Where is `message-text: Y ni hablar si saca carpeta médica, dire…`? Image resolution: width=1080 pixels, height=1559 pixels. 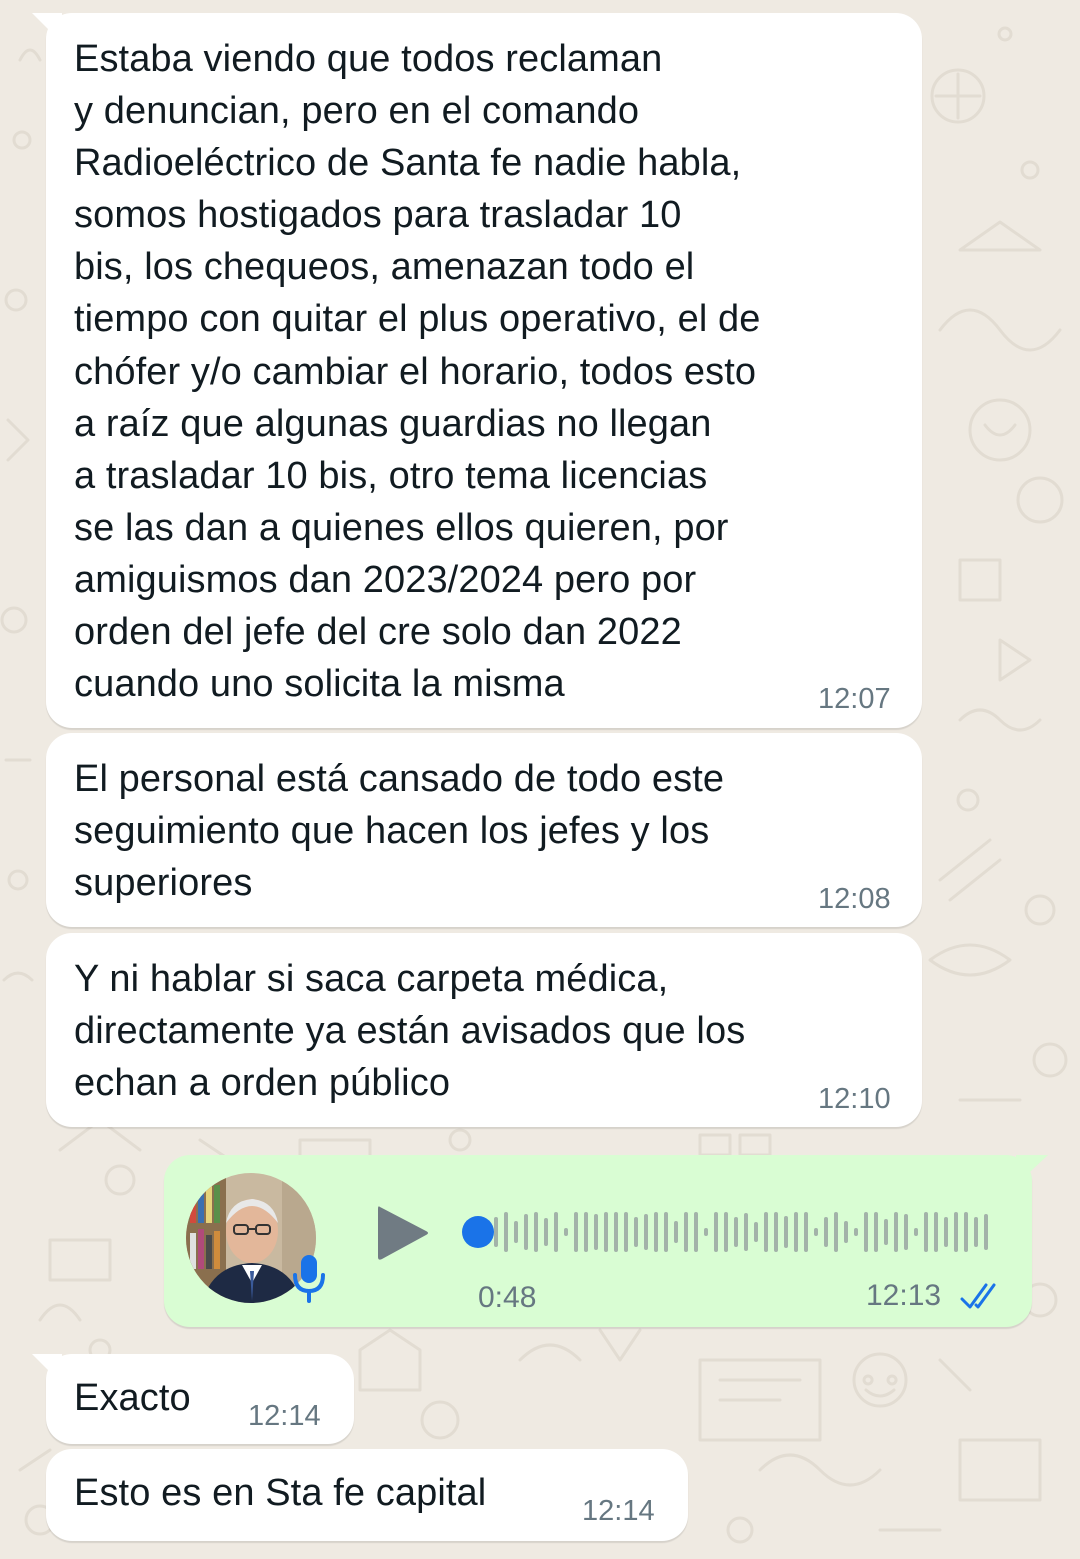
message-text: Y ni hablar si saca carpeta médica, dire… is located at coordinates (410, 1031).